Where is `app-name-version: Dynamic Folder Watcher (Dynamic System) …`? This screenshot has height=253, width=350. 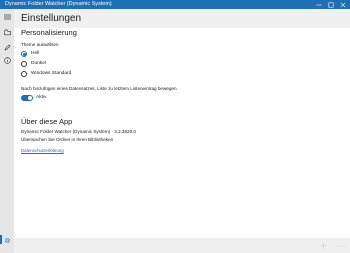 app-name-version: Dynamic Folder Watcher (Dynamic System) … is located at coordinates (78, 131).